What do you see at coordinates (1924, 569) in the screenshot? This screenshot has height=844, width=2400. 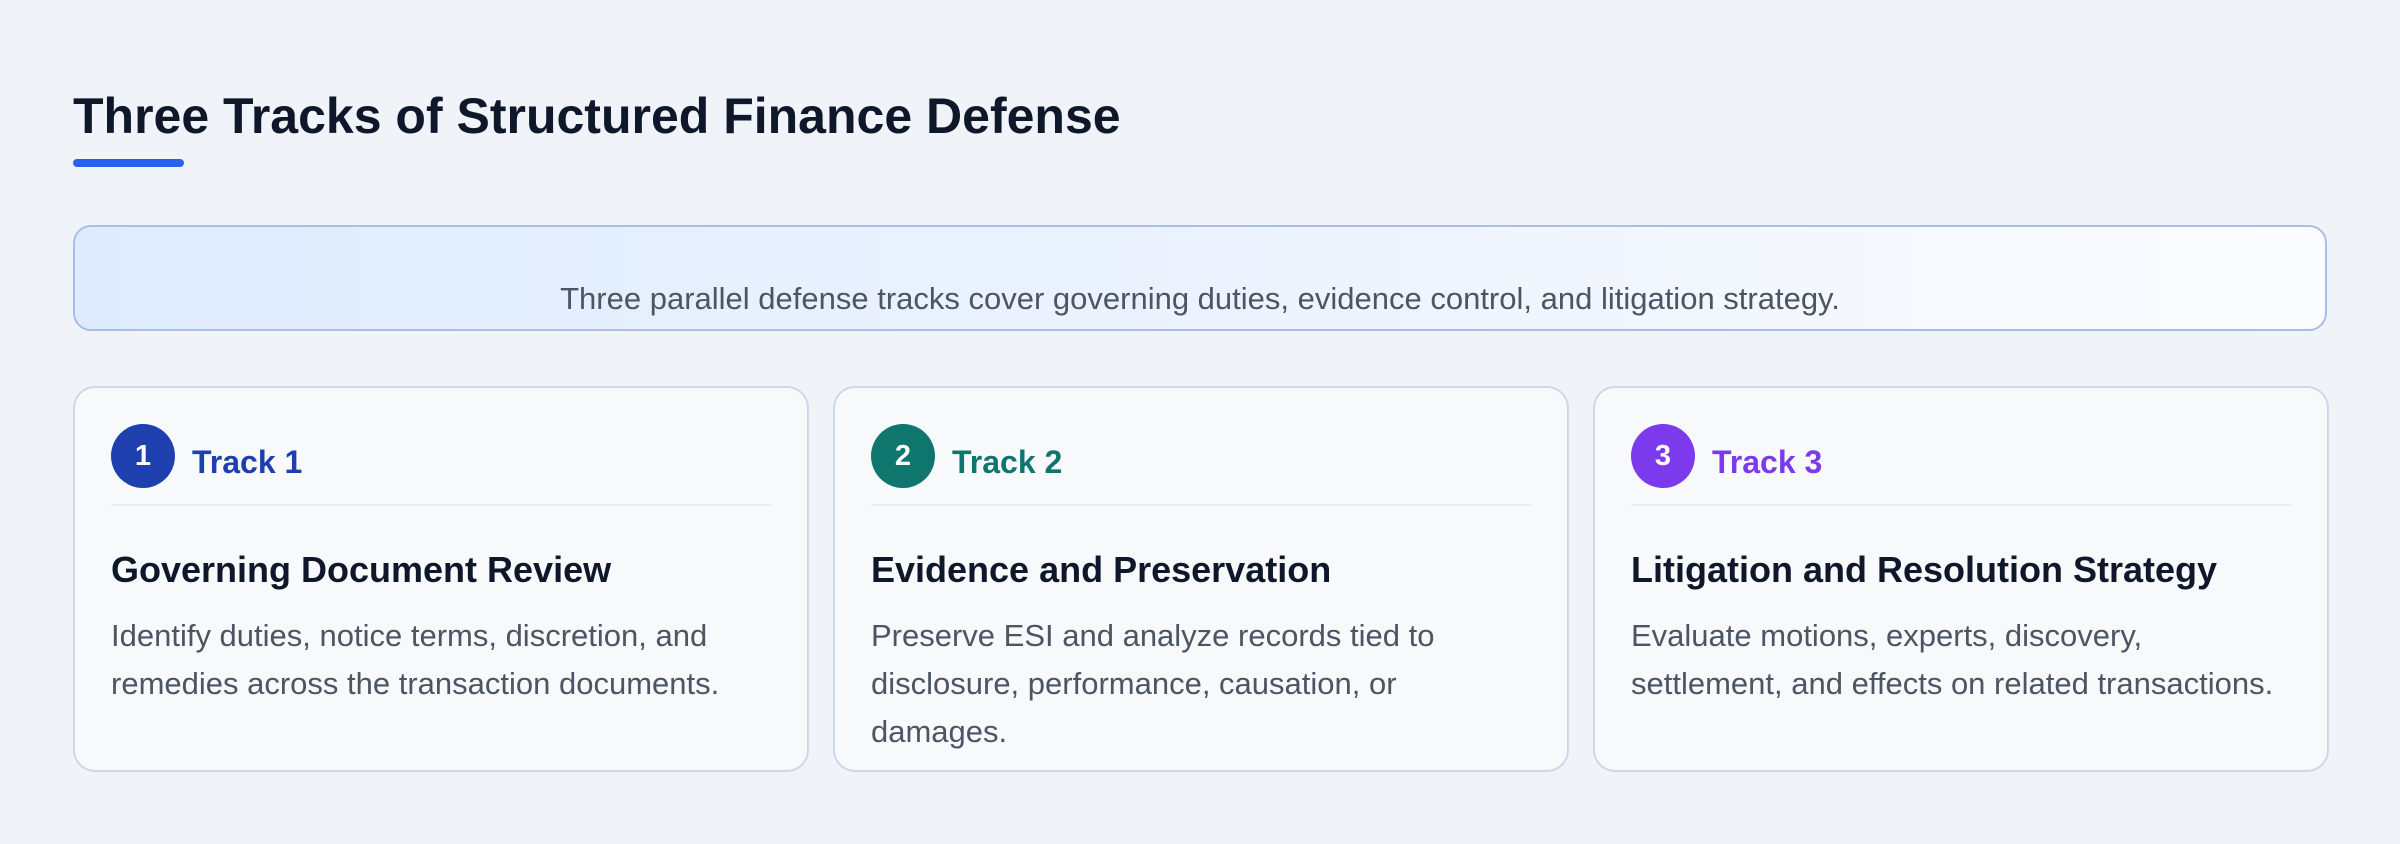 I see `track-title: Litigation and Resolution Strategy` at bounding box center [1924, 569].